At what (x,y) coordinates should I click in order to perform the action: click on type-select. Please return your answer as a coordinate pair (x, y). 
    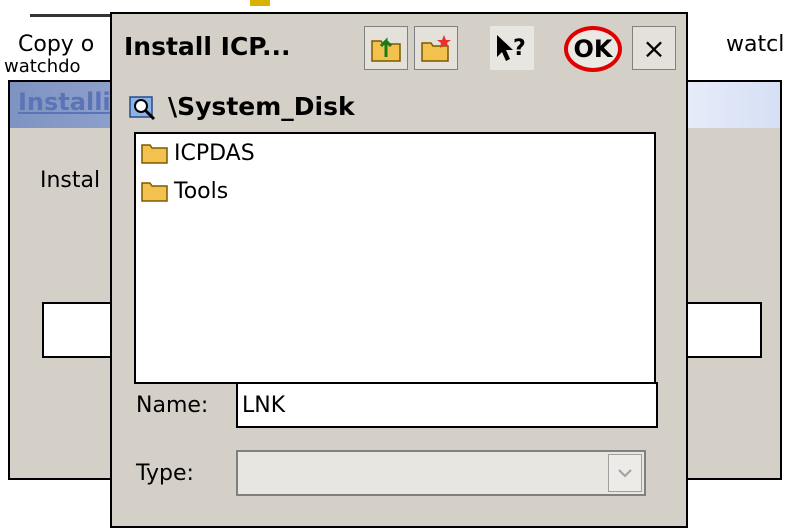
    Looking at the image, I should click on (441, 473).